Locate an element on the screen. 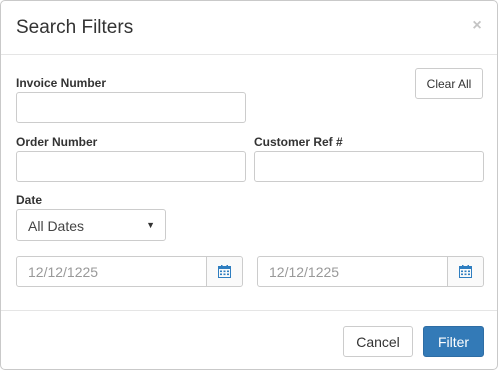 This screenshot has width=498, height=370. date-range-selected: All Dates is located at coordinates (56, 226).